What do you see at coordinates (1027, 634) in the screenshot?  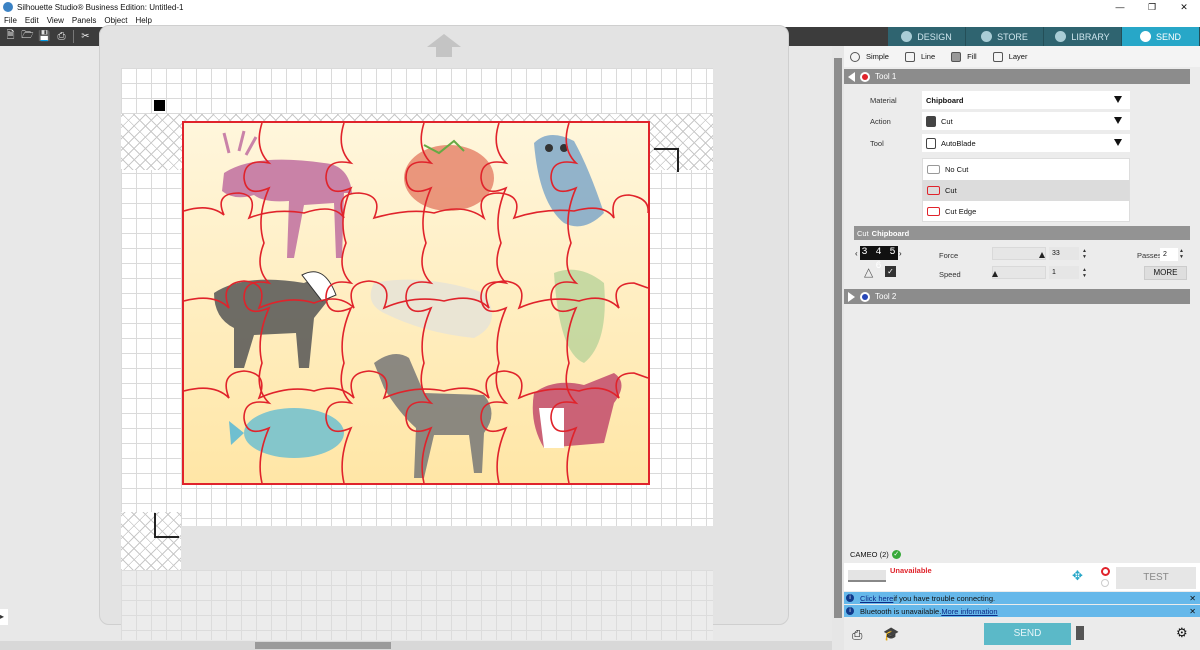 I see `send-button: SEND` at bounding box center [1027, 634].